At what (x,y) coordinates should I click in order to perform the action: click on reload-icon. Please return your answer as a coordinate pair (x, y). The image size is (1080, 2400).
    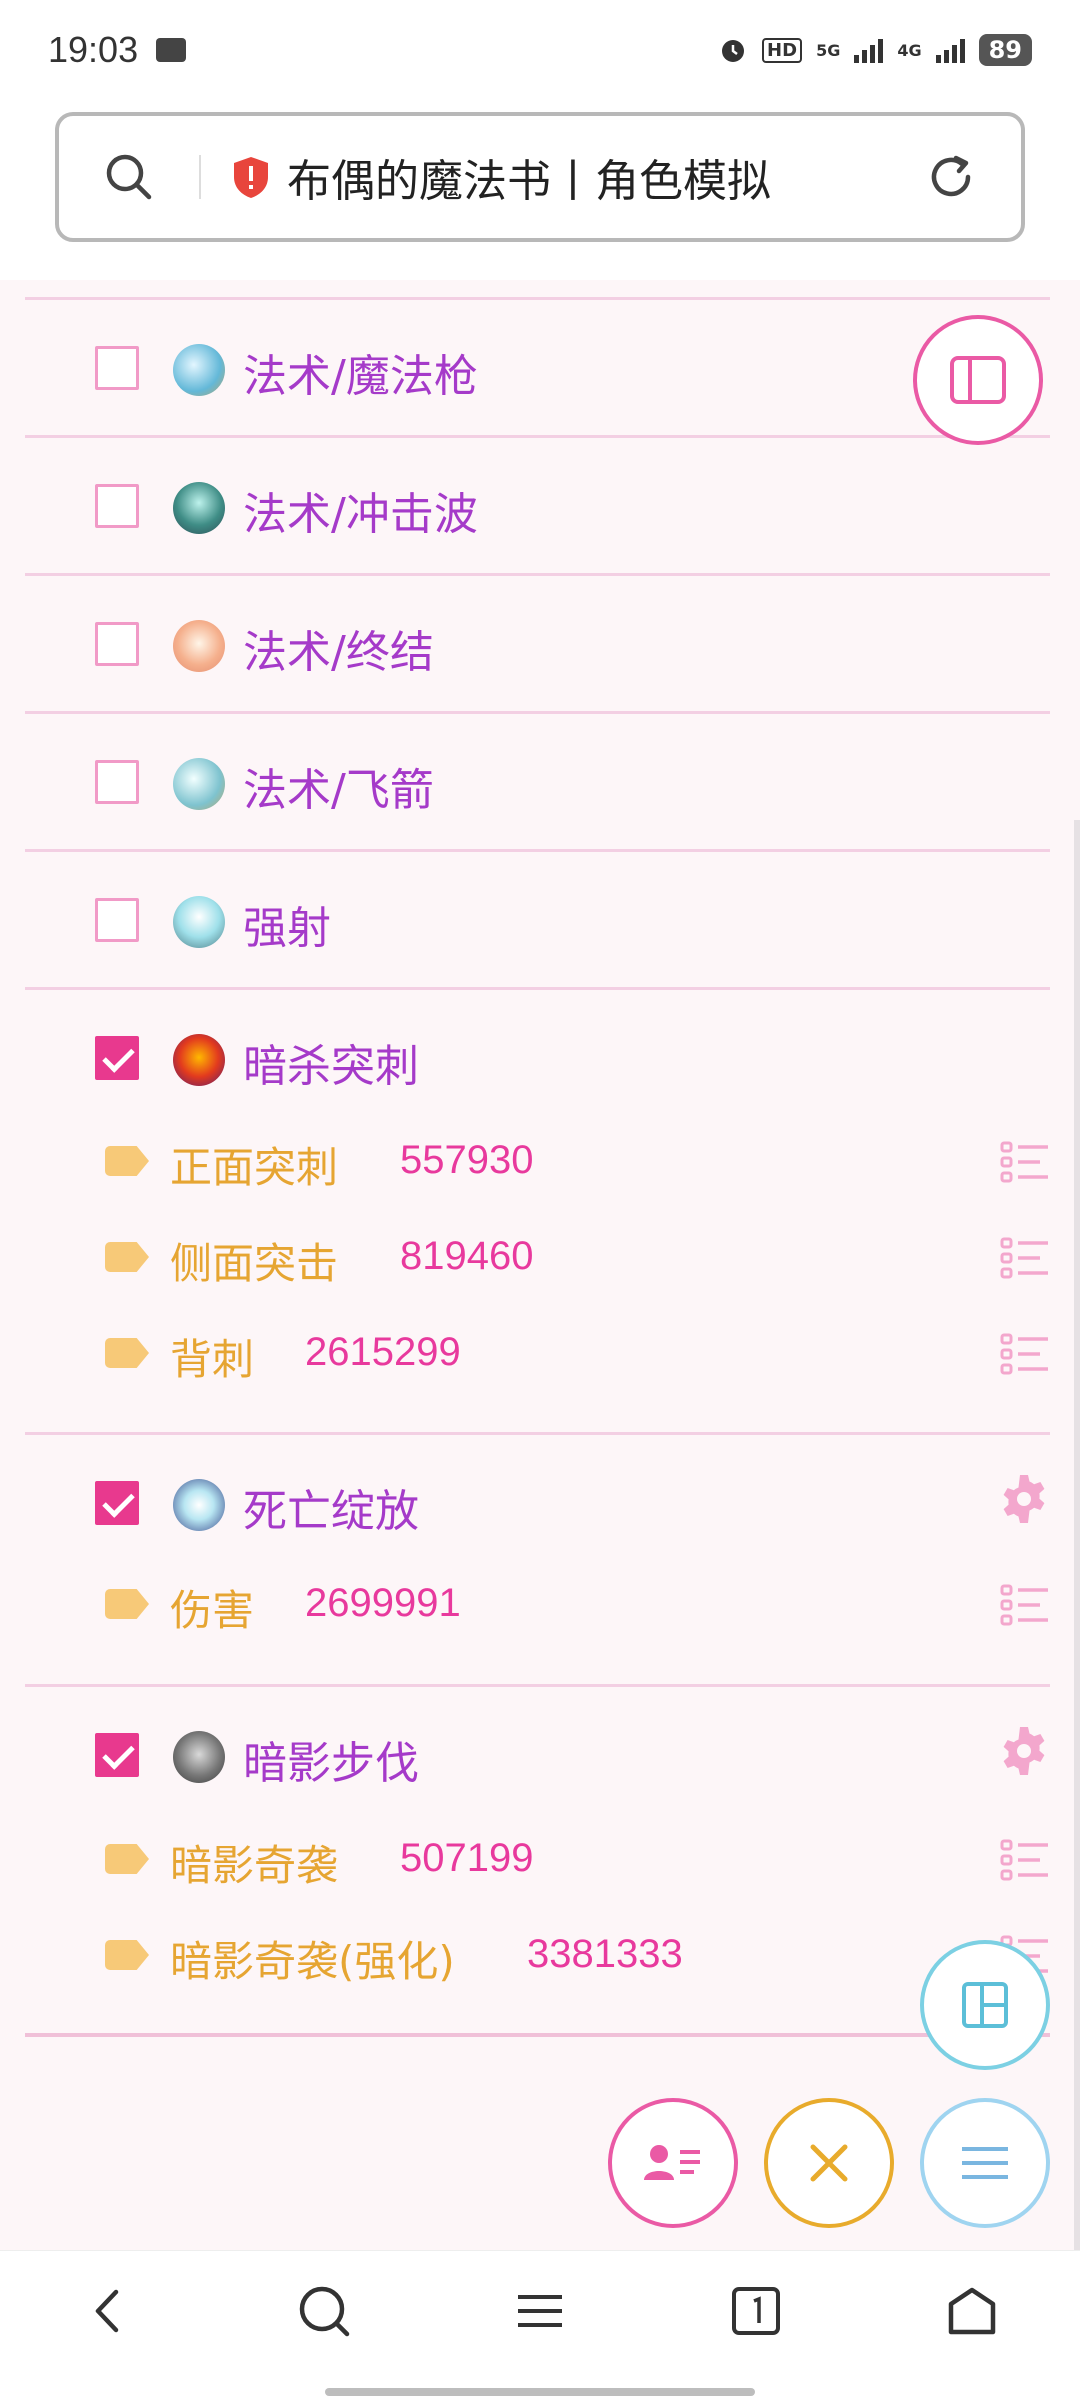
    Looking at the image, I should click on (951, 177).